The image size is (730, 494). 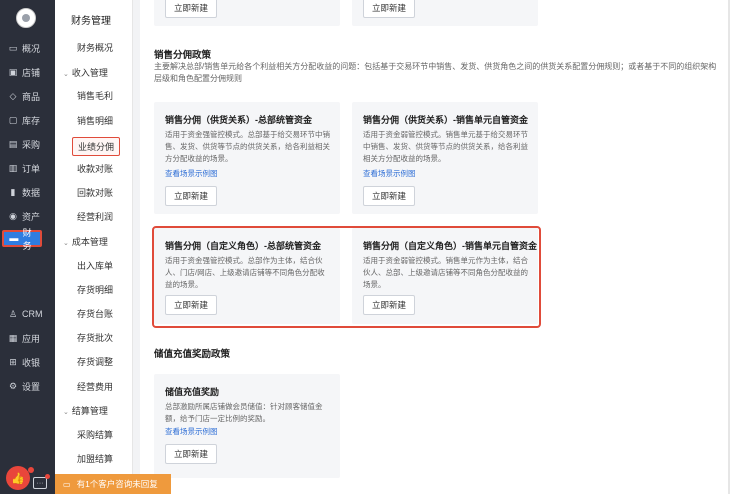 What do you see at coordinates (31, 144) in the screenshot?
I see `rail-item-label: 采购` at bounding box center [31, 144].